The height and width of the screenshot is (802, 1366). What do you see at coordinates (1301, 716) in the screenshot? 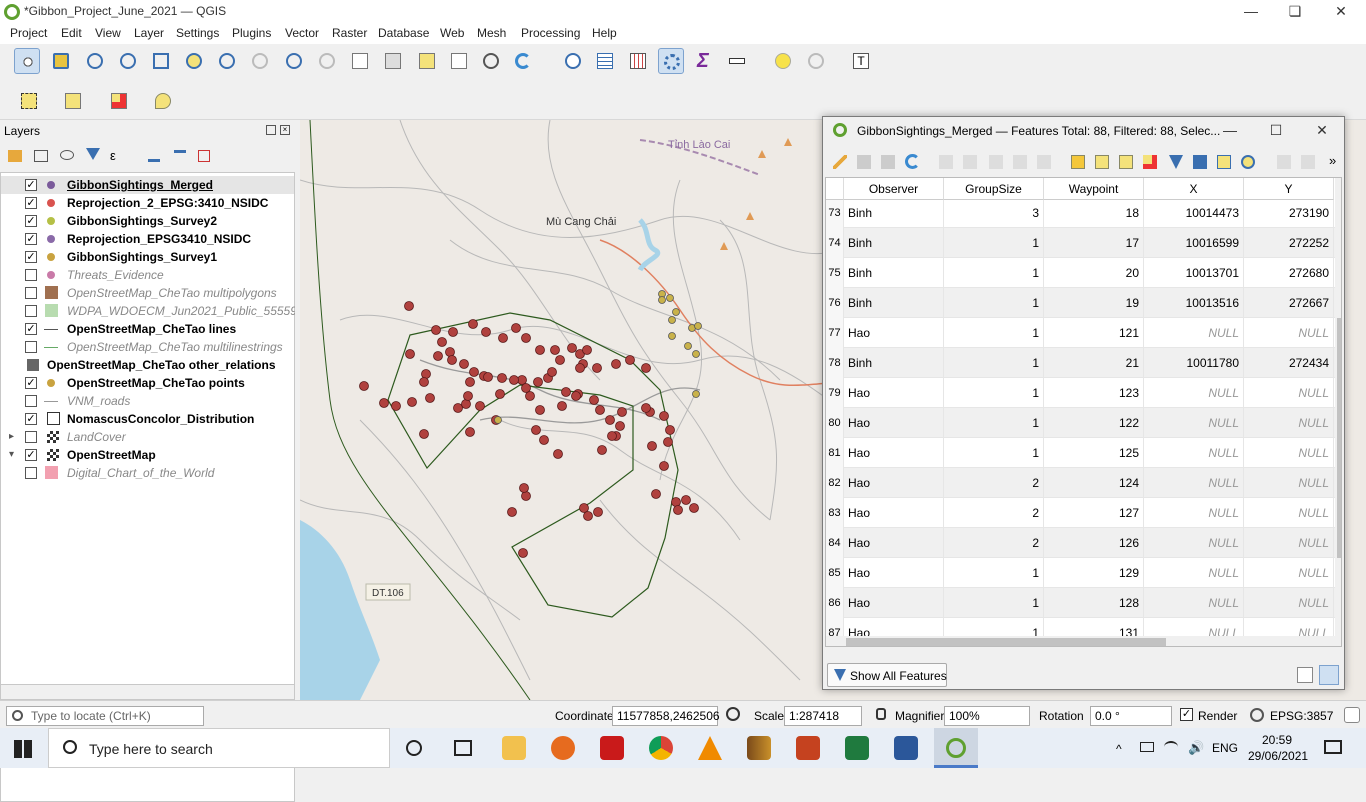
I see `crs-label: EPSG:3857` at bounding box center [1301, 716].